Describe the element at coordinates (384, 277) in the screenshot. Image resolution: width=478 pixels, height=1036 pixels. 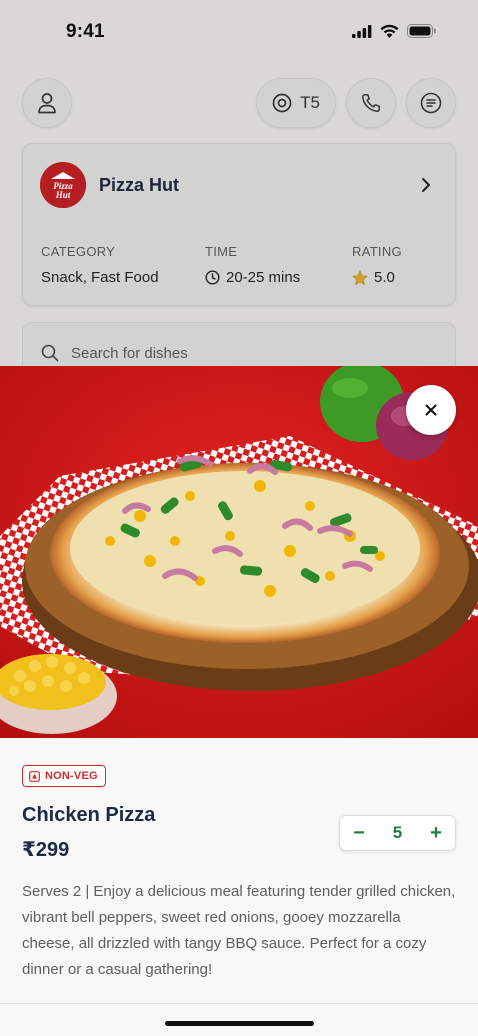
I see `rating-text: 5.0` at that location.